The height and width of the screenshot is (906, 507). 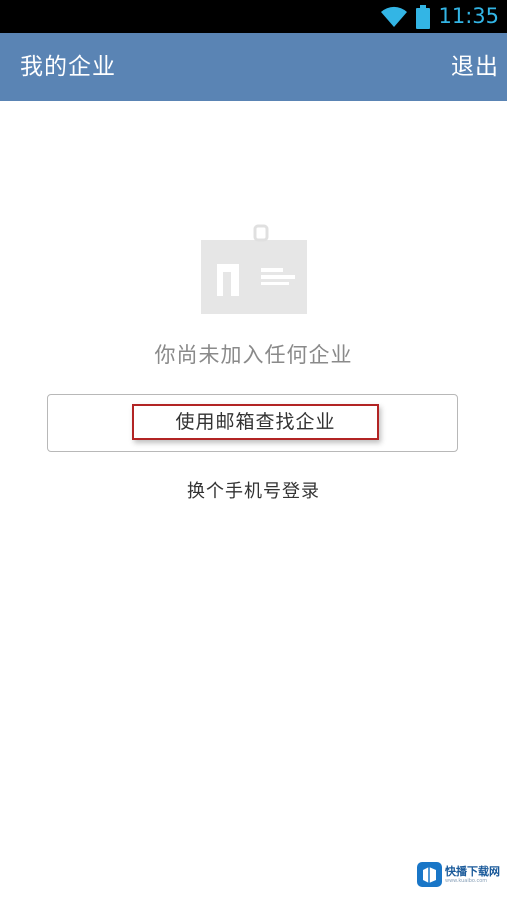 I want to click on watermark-sub-text: www.kuaibo.com, so click(x=466, y=880).